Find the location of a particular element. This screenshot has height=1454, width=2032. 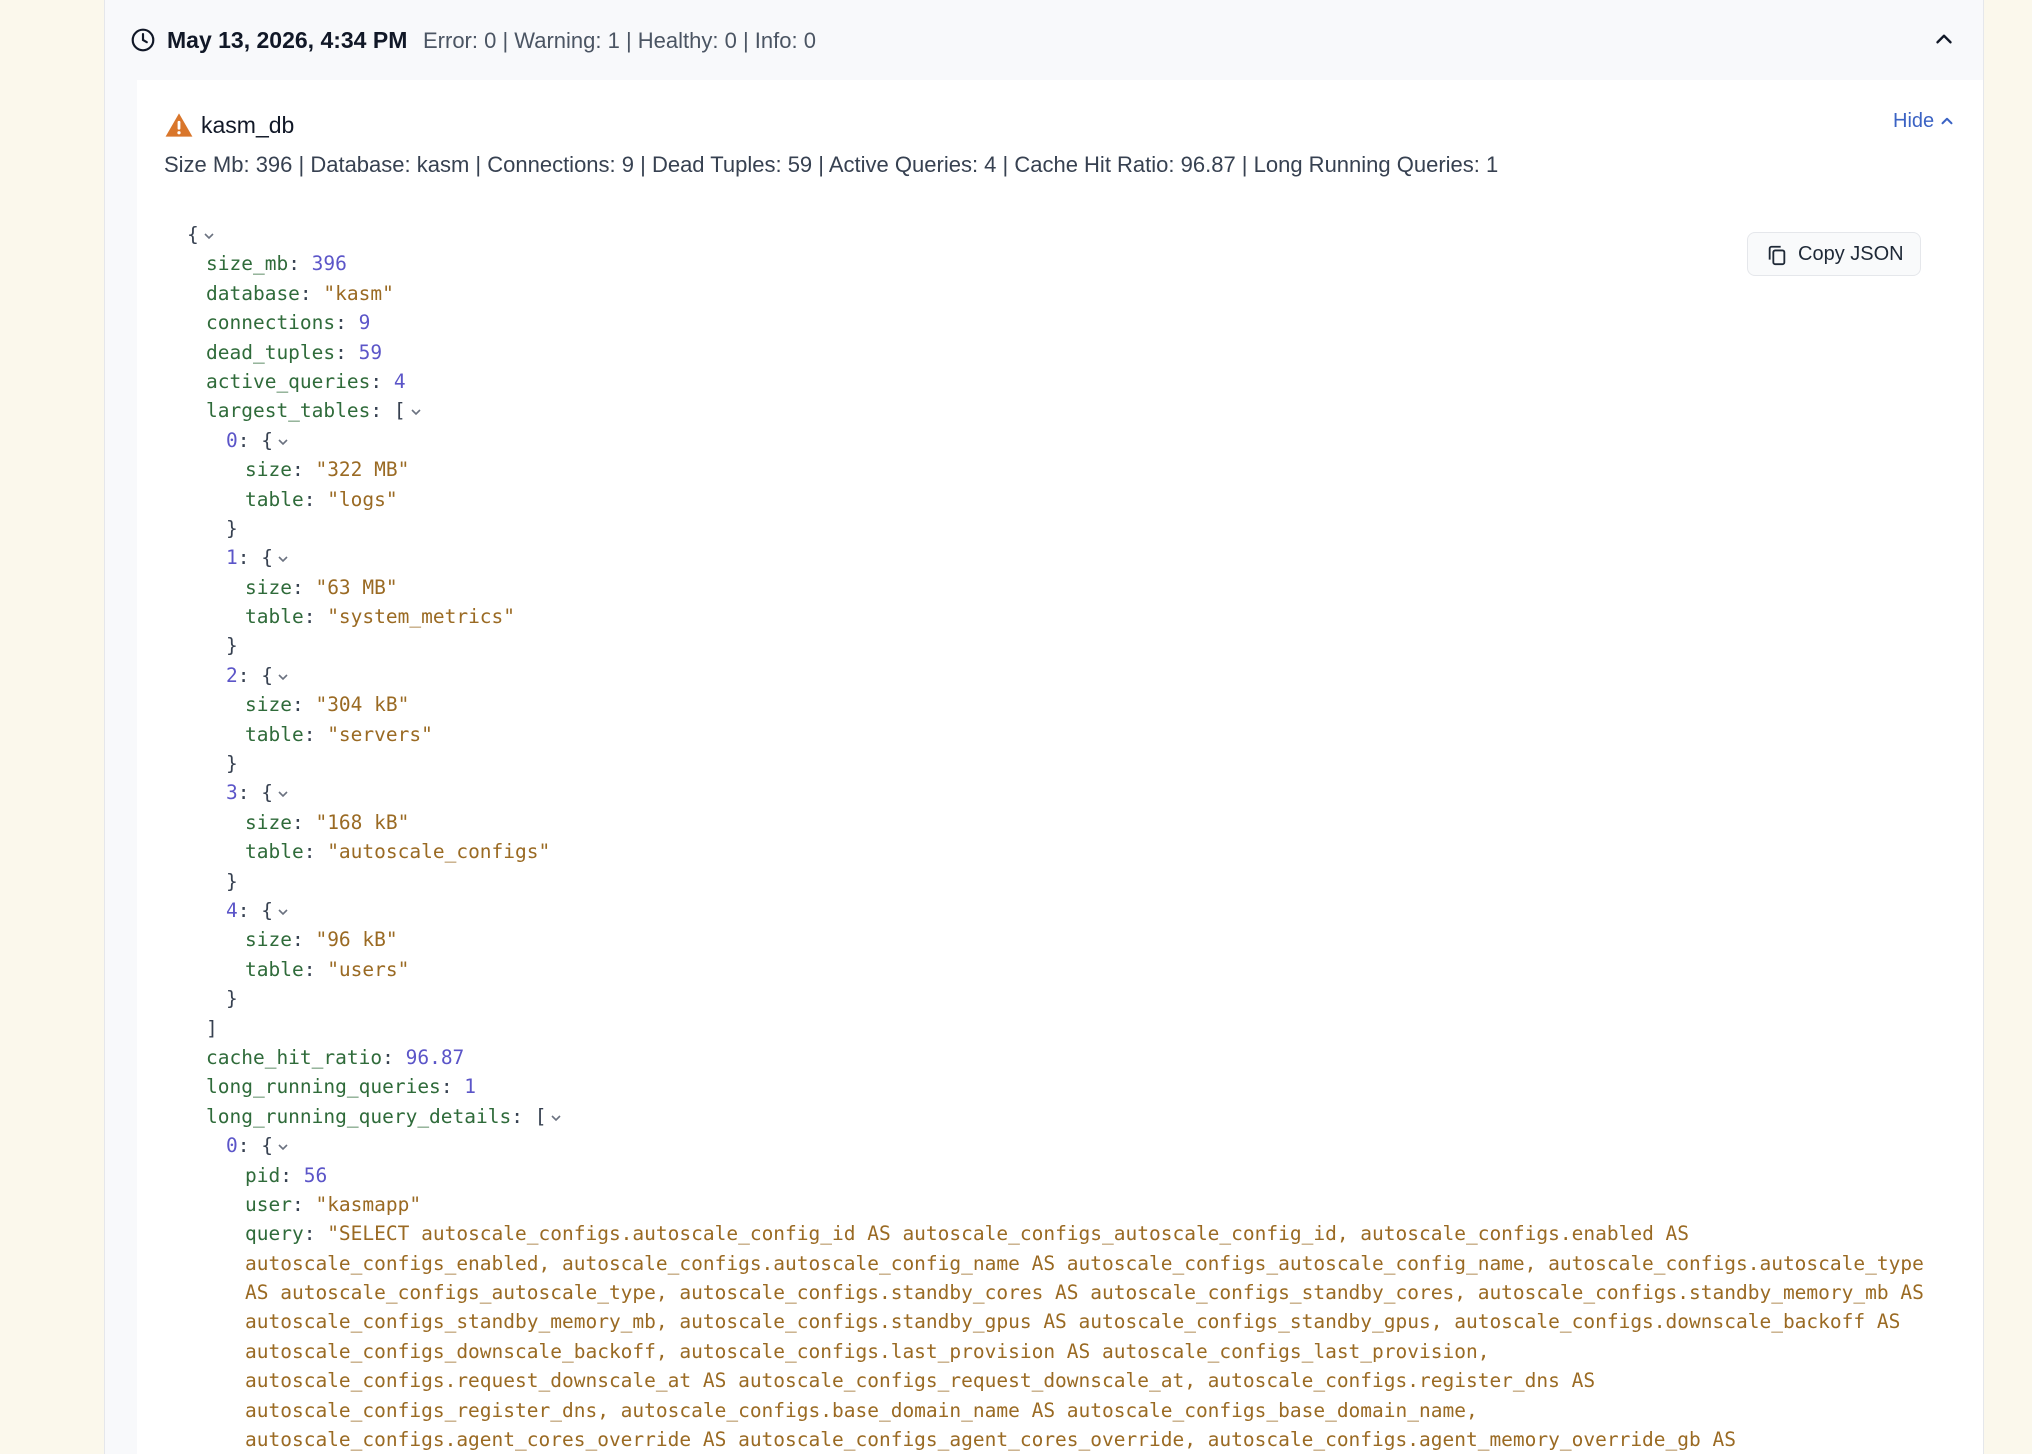

json-line: active_queries: 4 is located at coordinates (306, 381).